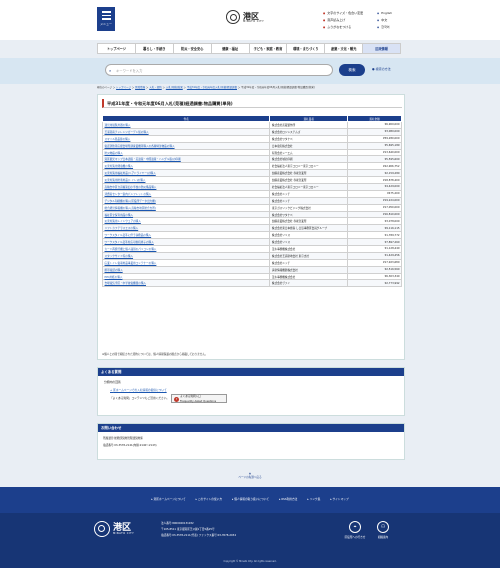  Describe the element at coordinates (186, 207) in the screenshot. I see `row-subject-link: 総合経営情報機の購入(高輪台地区総合支所)` at that location.